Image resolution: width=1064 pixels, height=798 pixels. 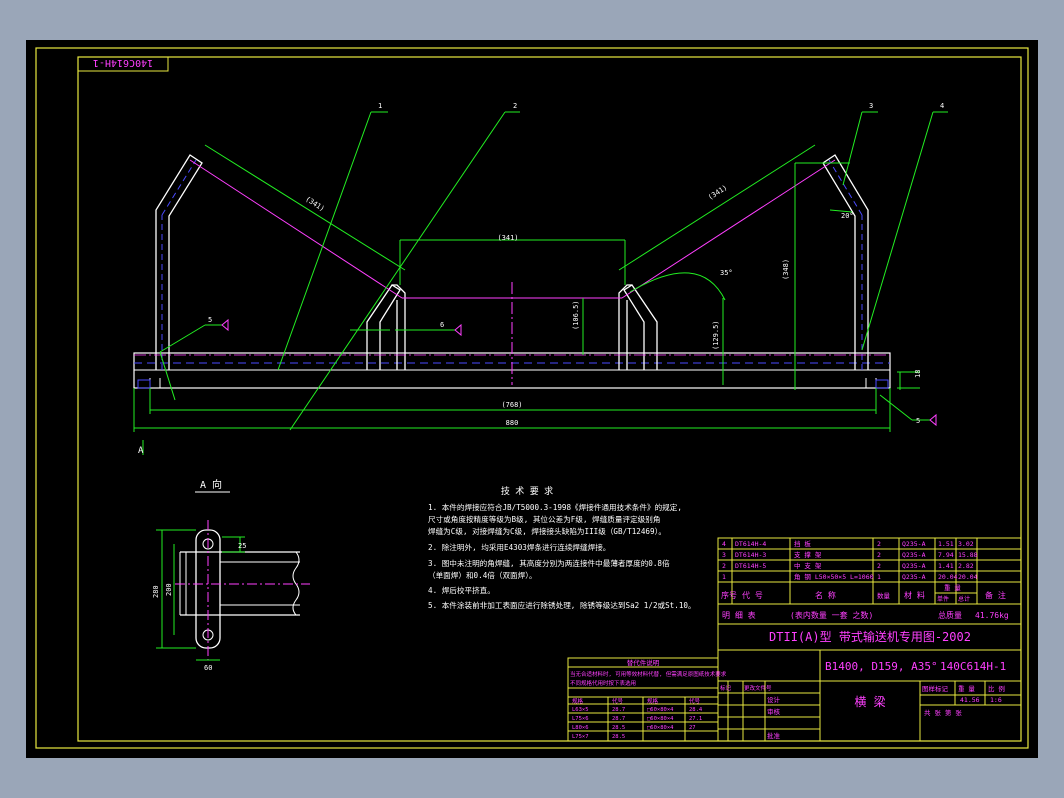 I want to click on weld-label-1: 5, so click(x=210, y=320).